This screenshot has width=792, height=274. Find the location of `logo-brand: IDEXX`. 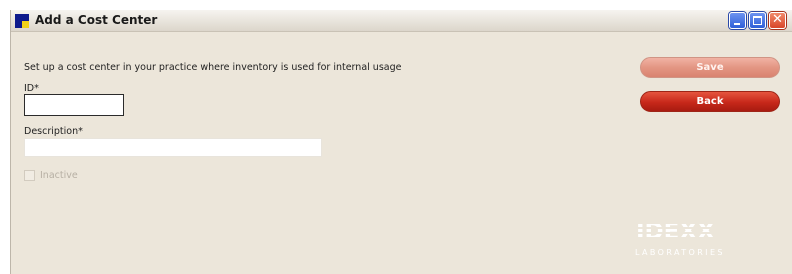

logo-brand: IDEXX is located at coordinates (675, 232).